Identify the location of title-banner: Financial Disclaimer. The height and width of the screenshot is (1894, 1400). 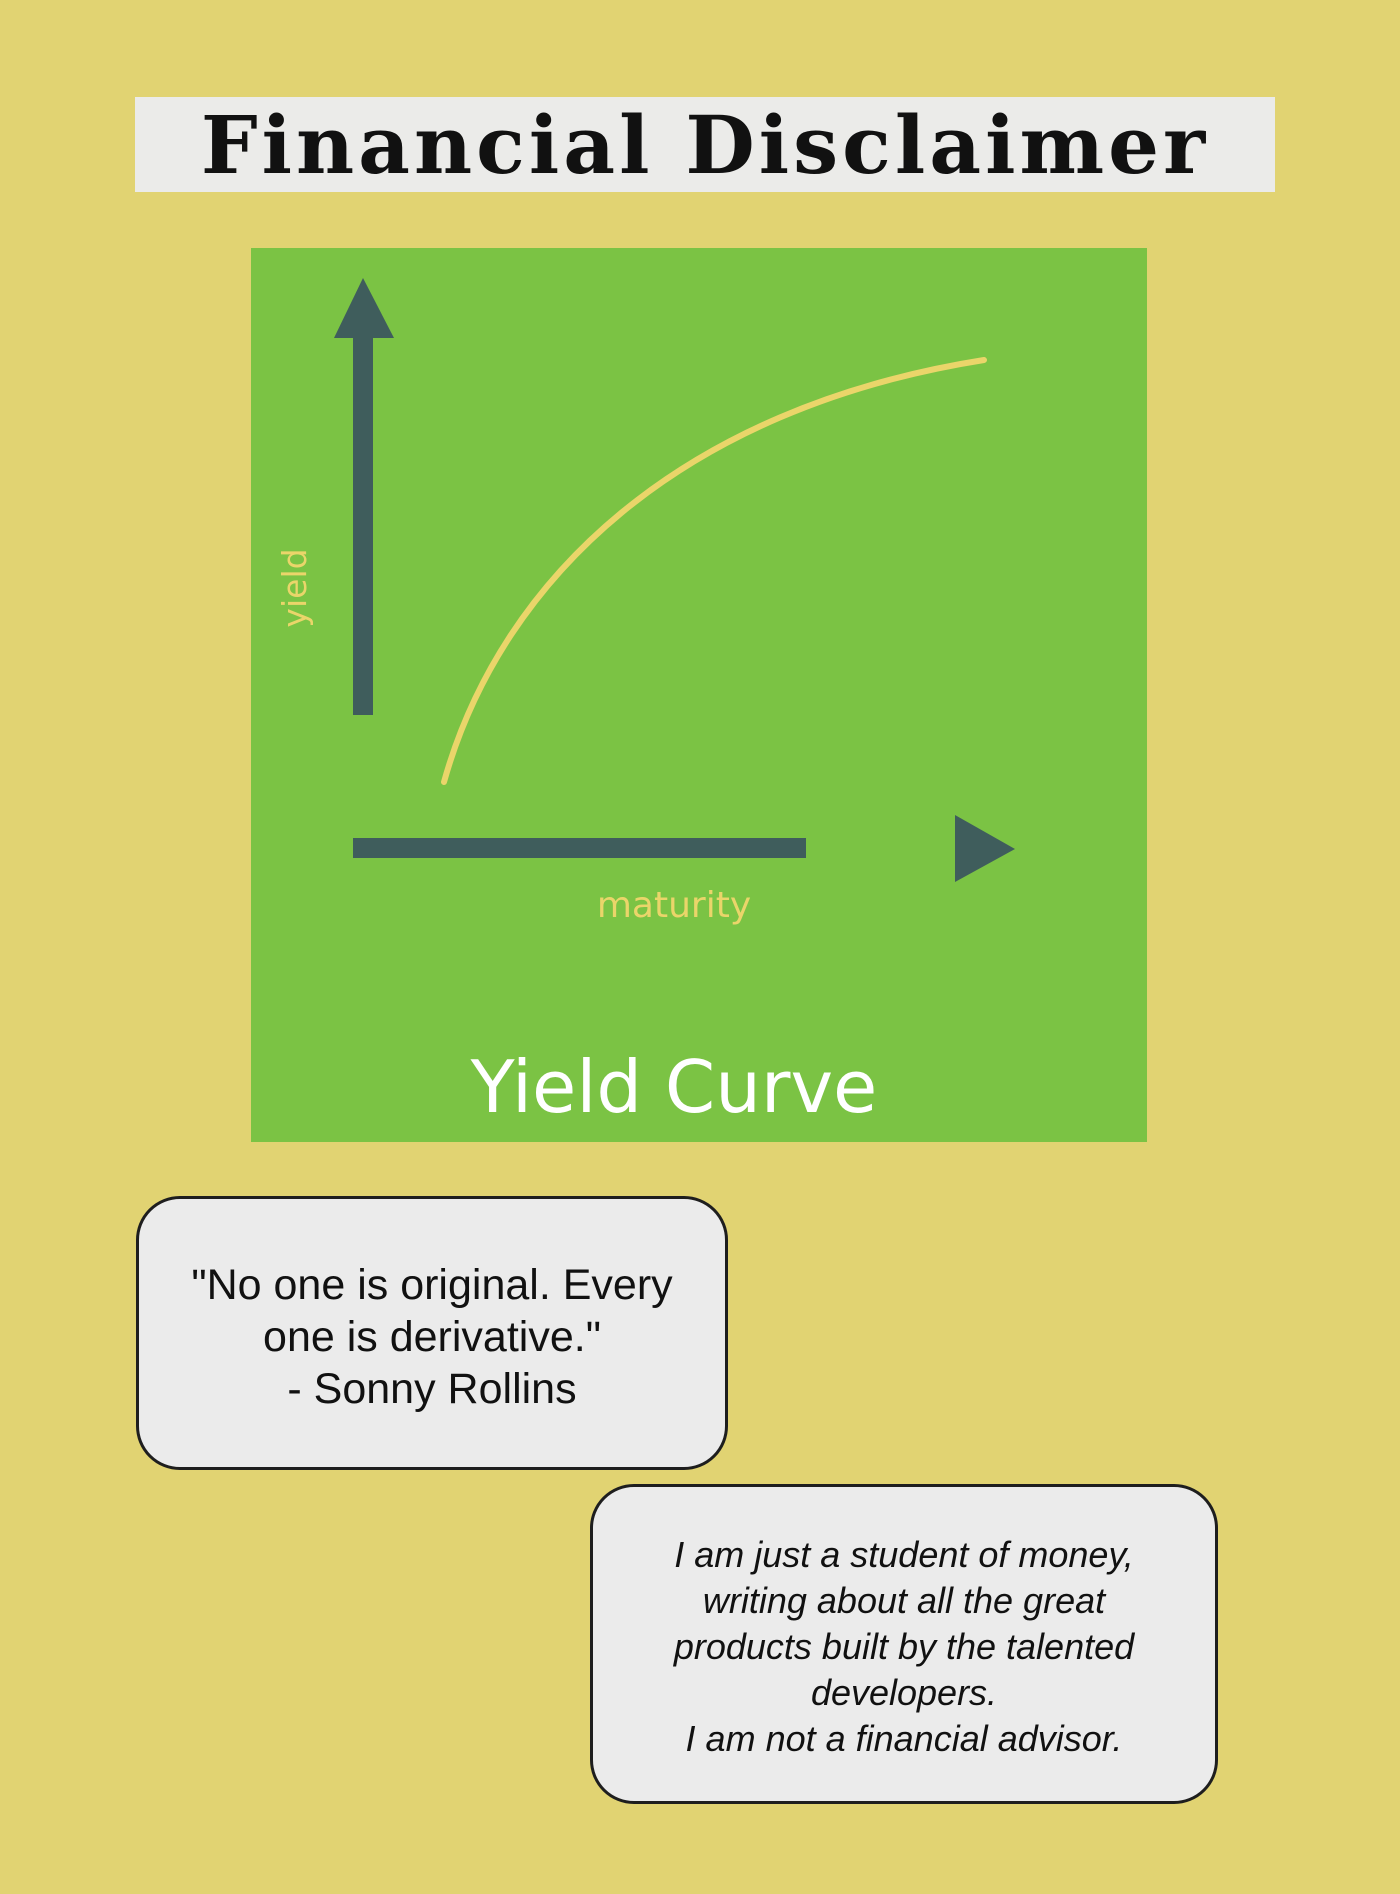
(705, 144).